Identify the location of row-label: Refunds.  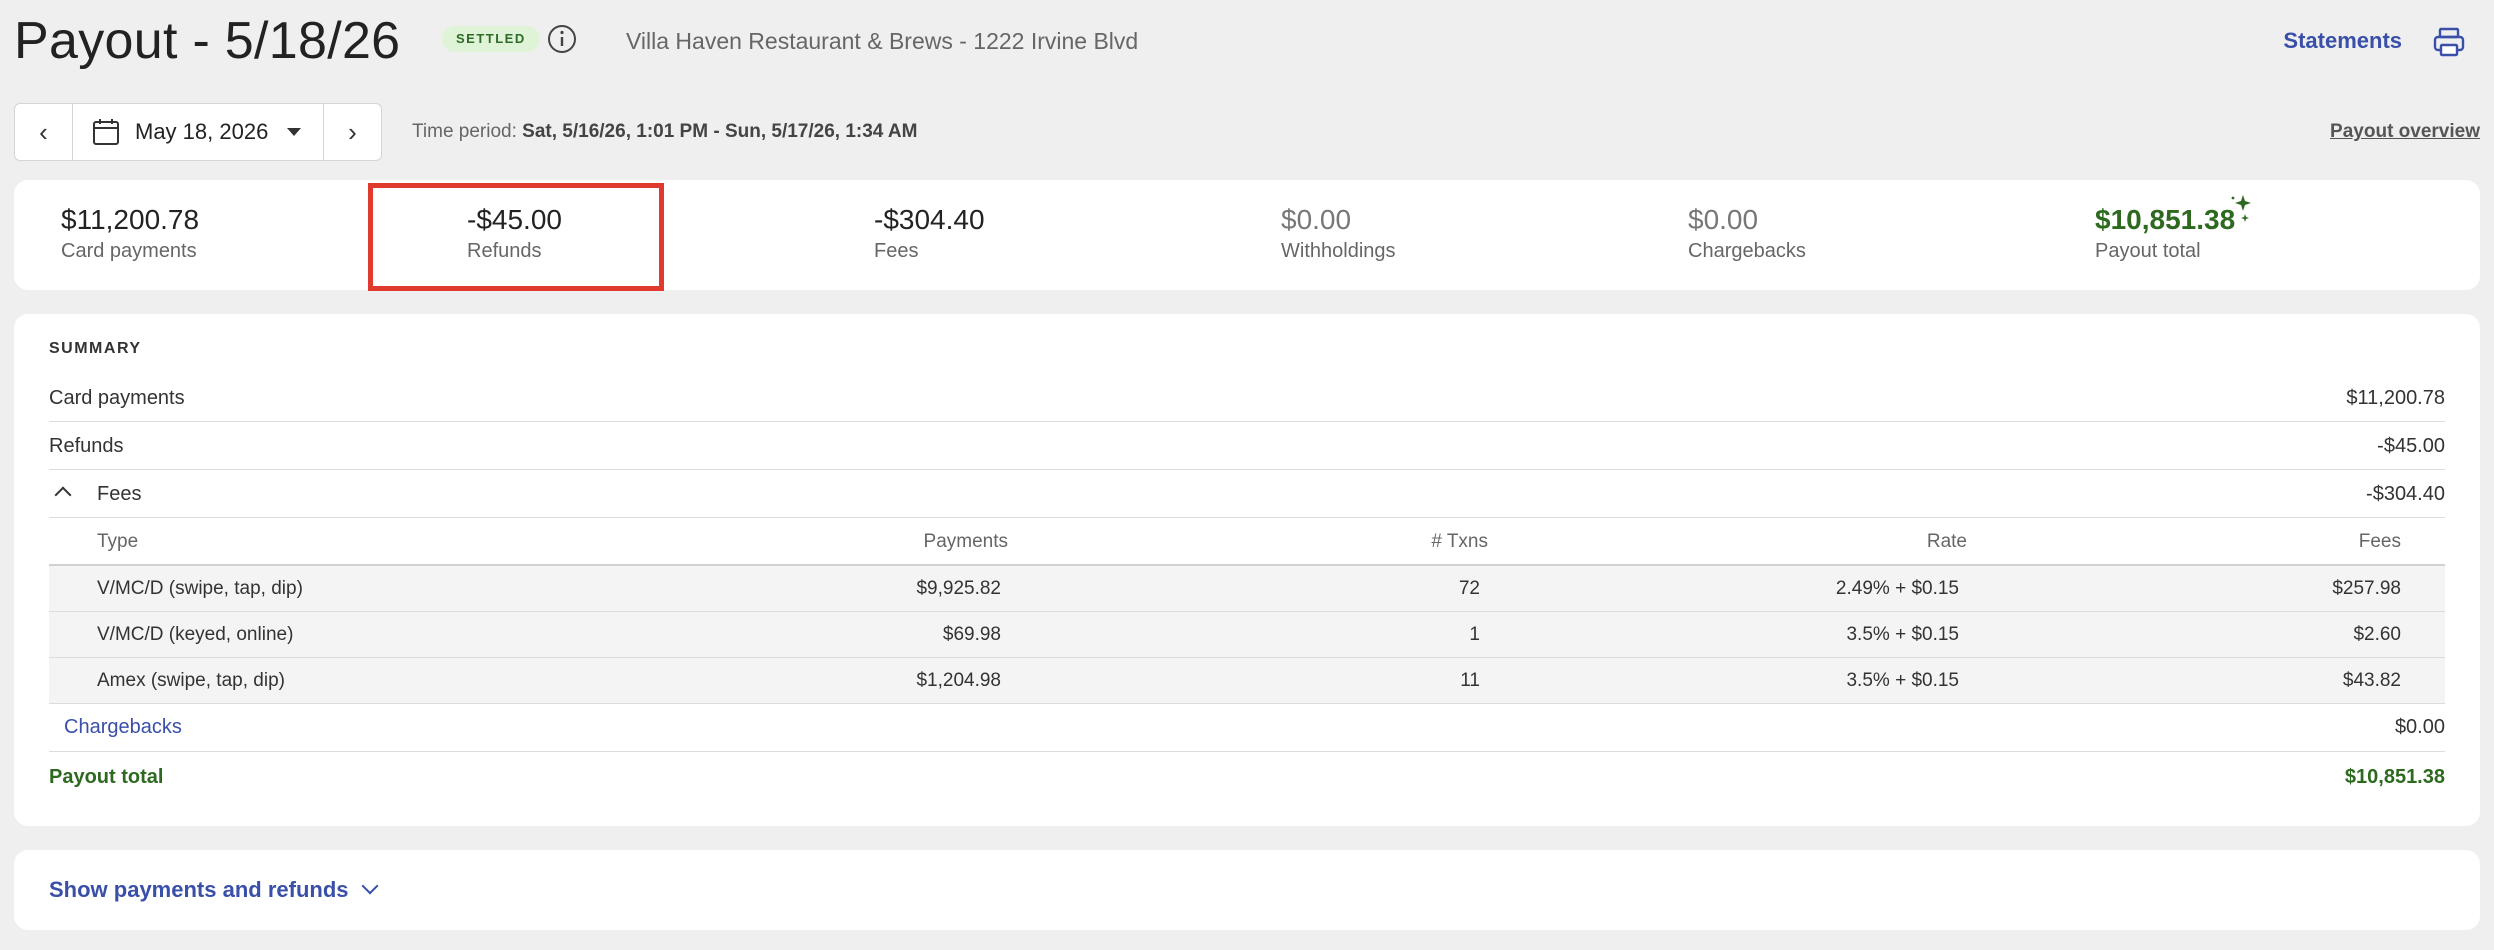
(86, 446).